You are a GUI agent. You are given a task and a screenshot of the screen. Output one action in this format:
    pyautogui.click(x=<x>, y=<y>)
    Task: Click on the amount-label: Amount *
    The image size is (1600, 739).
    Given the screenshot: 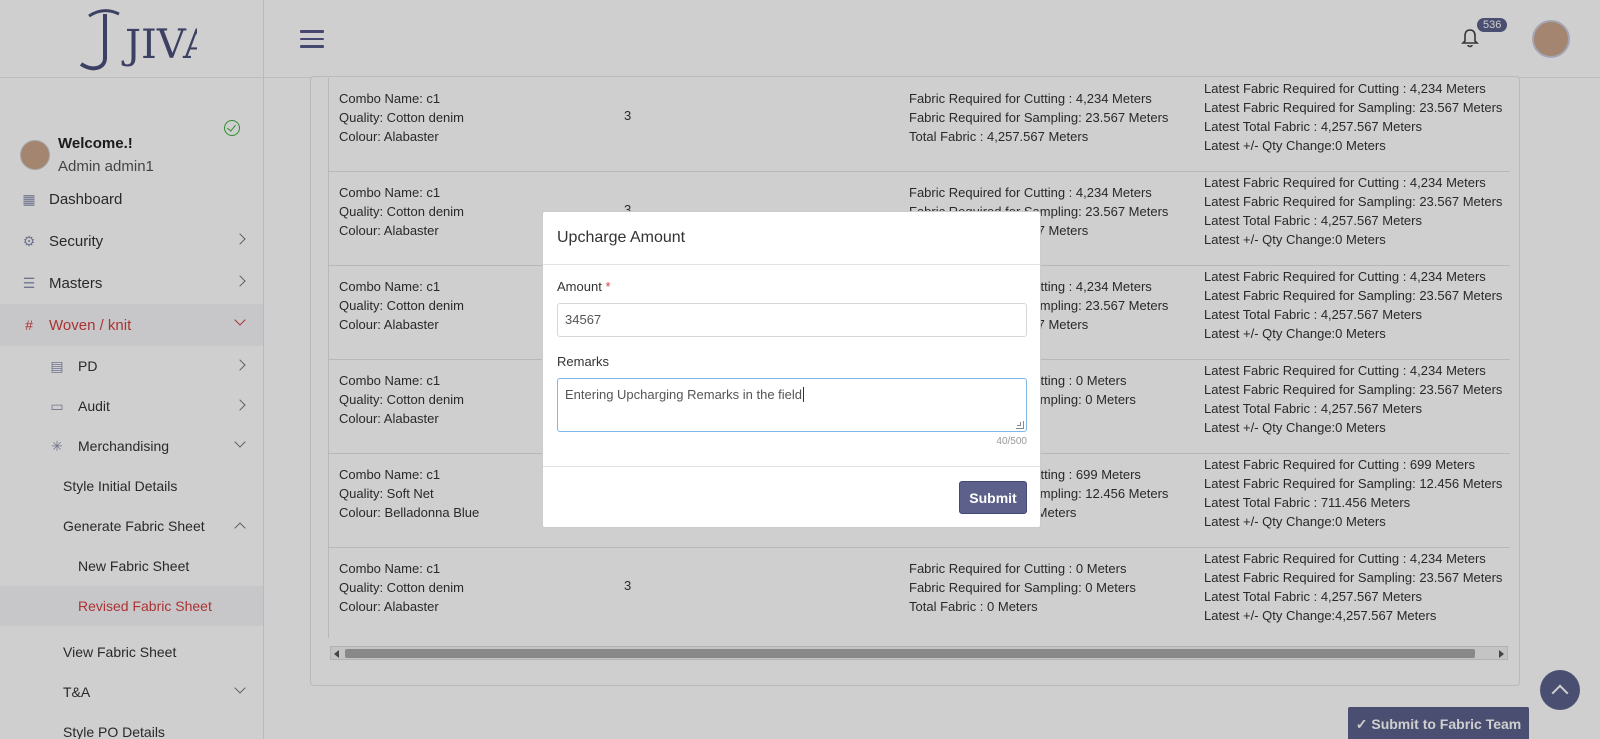 What is the action you would take?
    pyautogui.click(x=791, y=286)
    